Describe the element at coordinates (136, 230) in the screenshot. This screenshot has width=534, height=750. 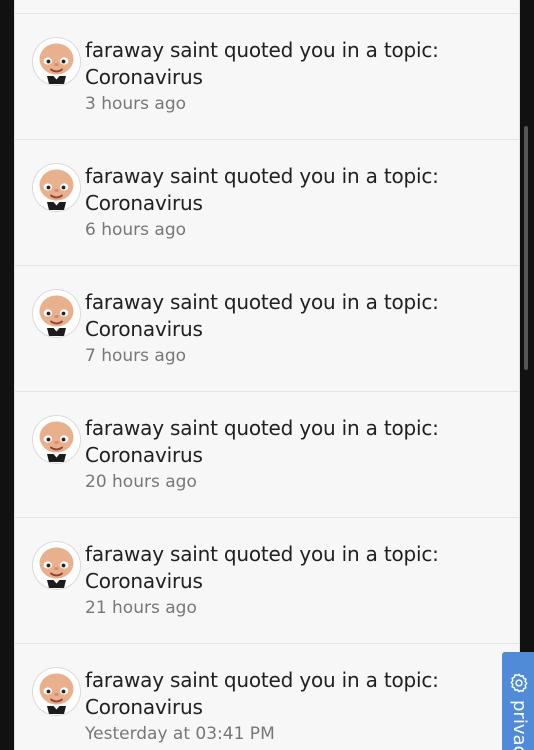
I see `notification-time: 6 hours ago` at that location.